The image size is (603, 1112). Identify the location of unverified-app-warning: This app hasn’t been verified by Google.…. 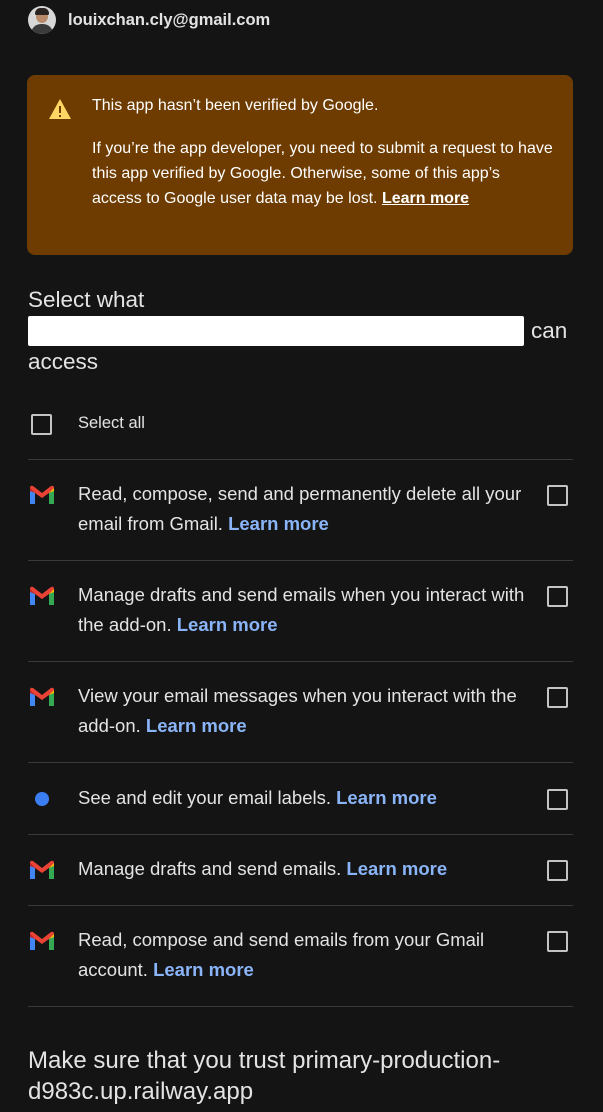
(300, 165).